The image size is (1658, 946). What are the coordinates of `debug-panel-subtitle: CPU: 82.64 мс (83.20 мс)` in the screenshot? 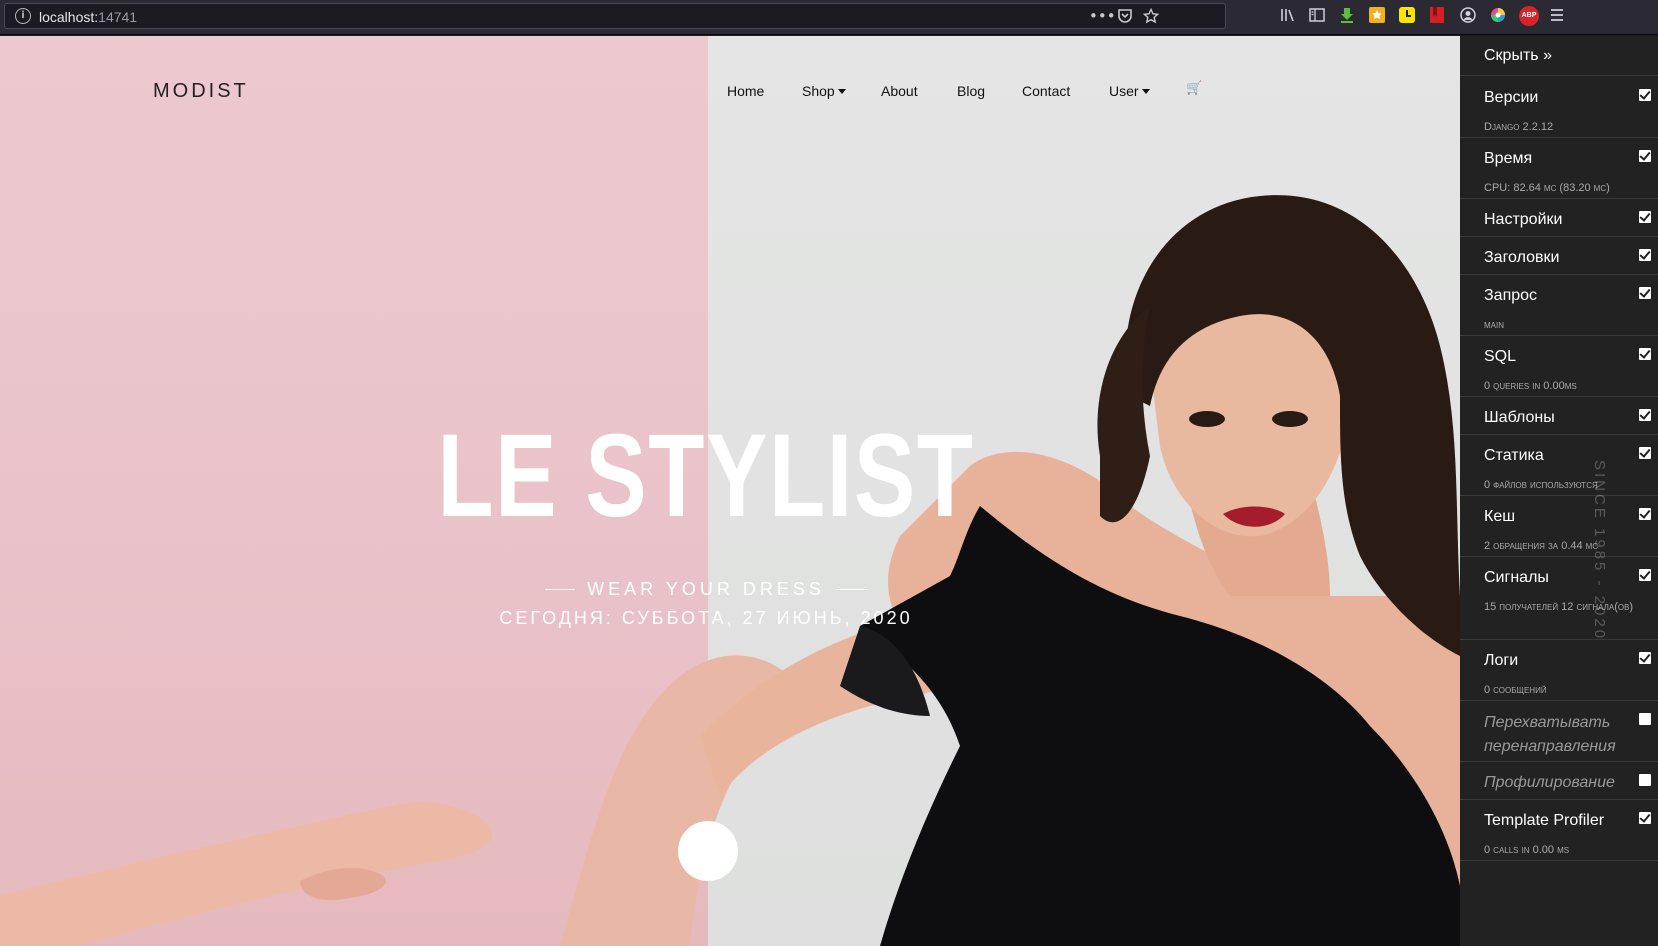 It's located at (1547, 188).